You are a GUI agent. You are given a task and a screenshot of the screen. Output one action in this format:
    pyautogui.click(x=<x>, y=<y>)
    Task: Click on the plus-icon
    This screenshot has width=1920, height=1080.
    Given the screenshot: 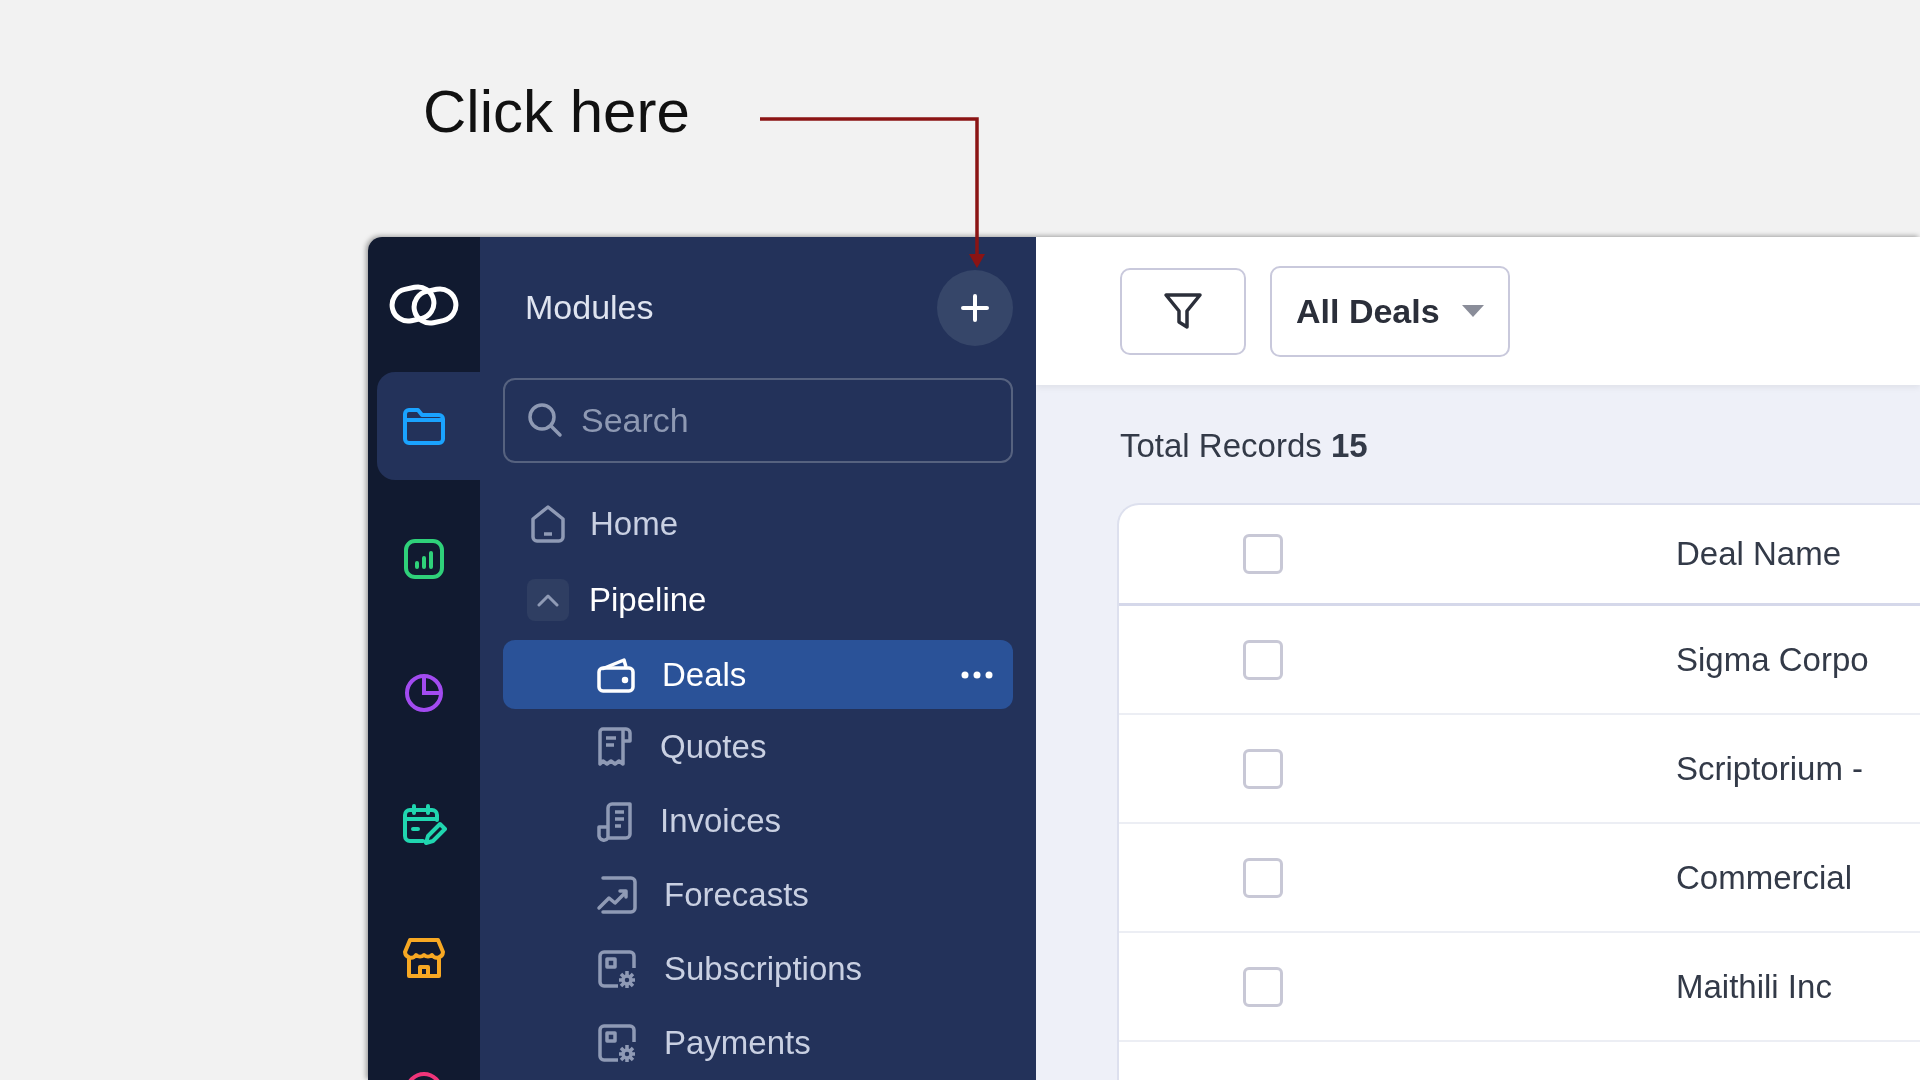 What is the action you would take?
    pyautogui.click(x=975, y=307)
    